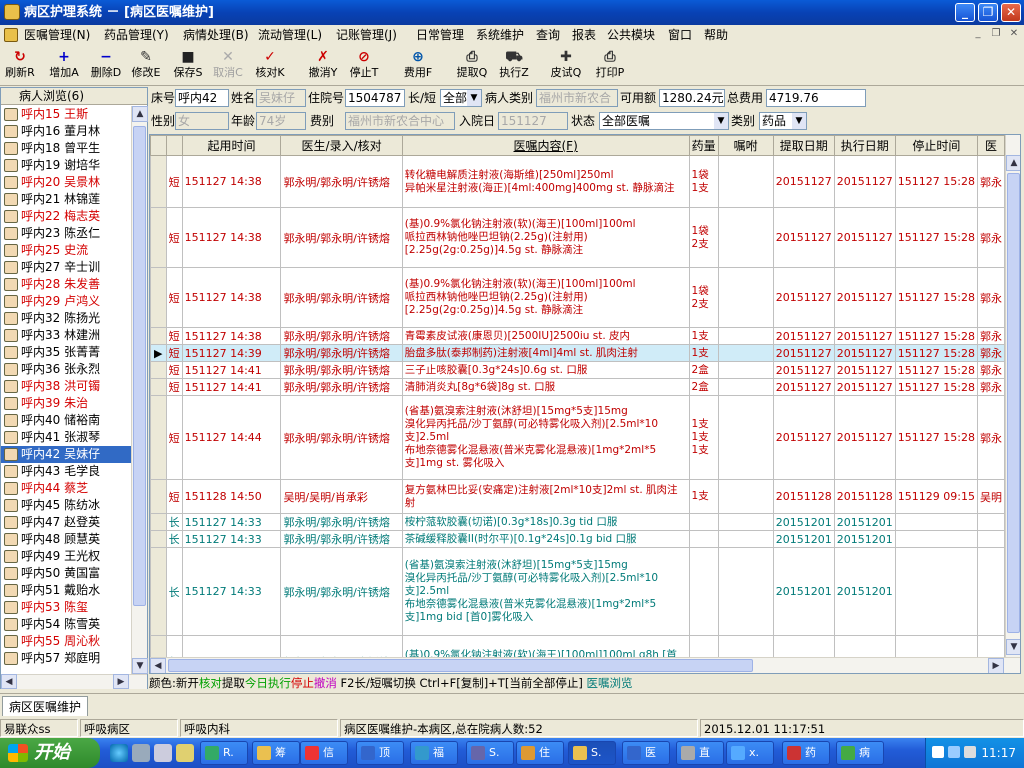  Describe the element at coordinates (366, 35) in the screenshot. I see `menu-accounting: 记账管理(J)` at that location.